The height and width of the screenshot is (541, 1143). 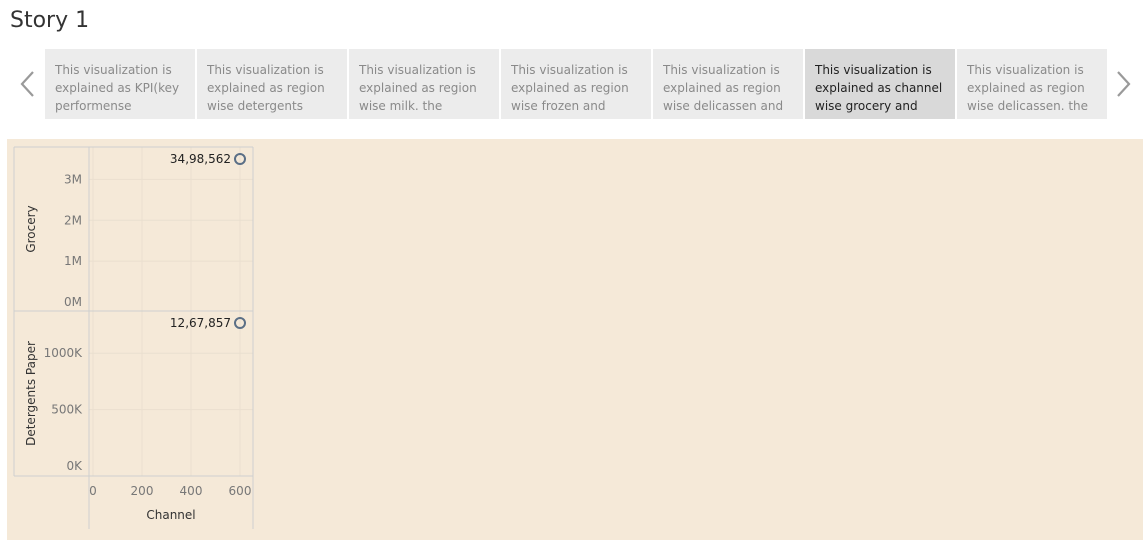 What do you see at coordinates (142, 491) in the screenshot?
I see `x-tick-label: 200` at bounding box center [142, 491].